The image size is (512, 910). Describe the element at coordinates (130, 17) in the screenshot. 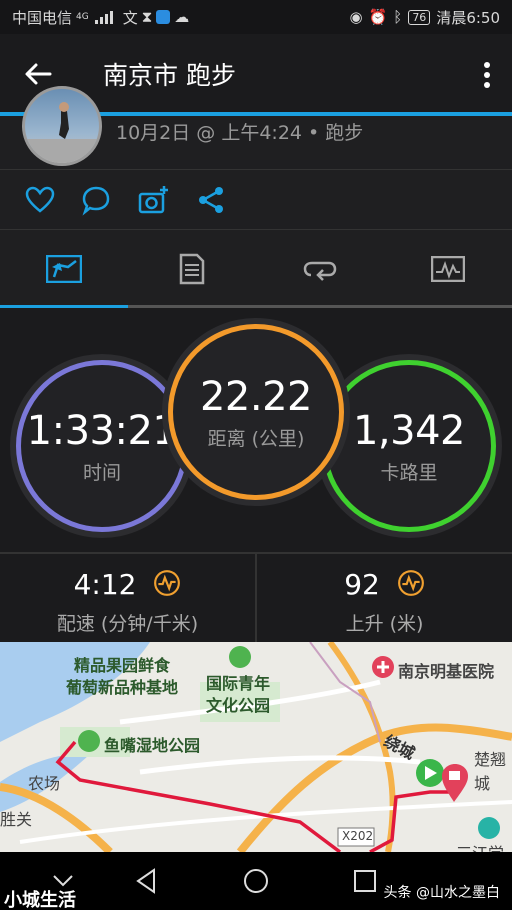

I see `notification-icon: 文` at that location.